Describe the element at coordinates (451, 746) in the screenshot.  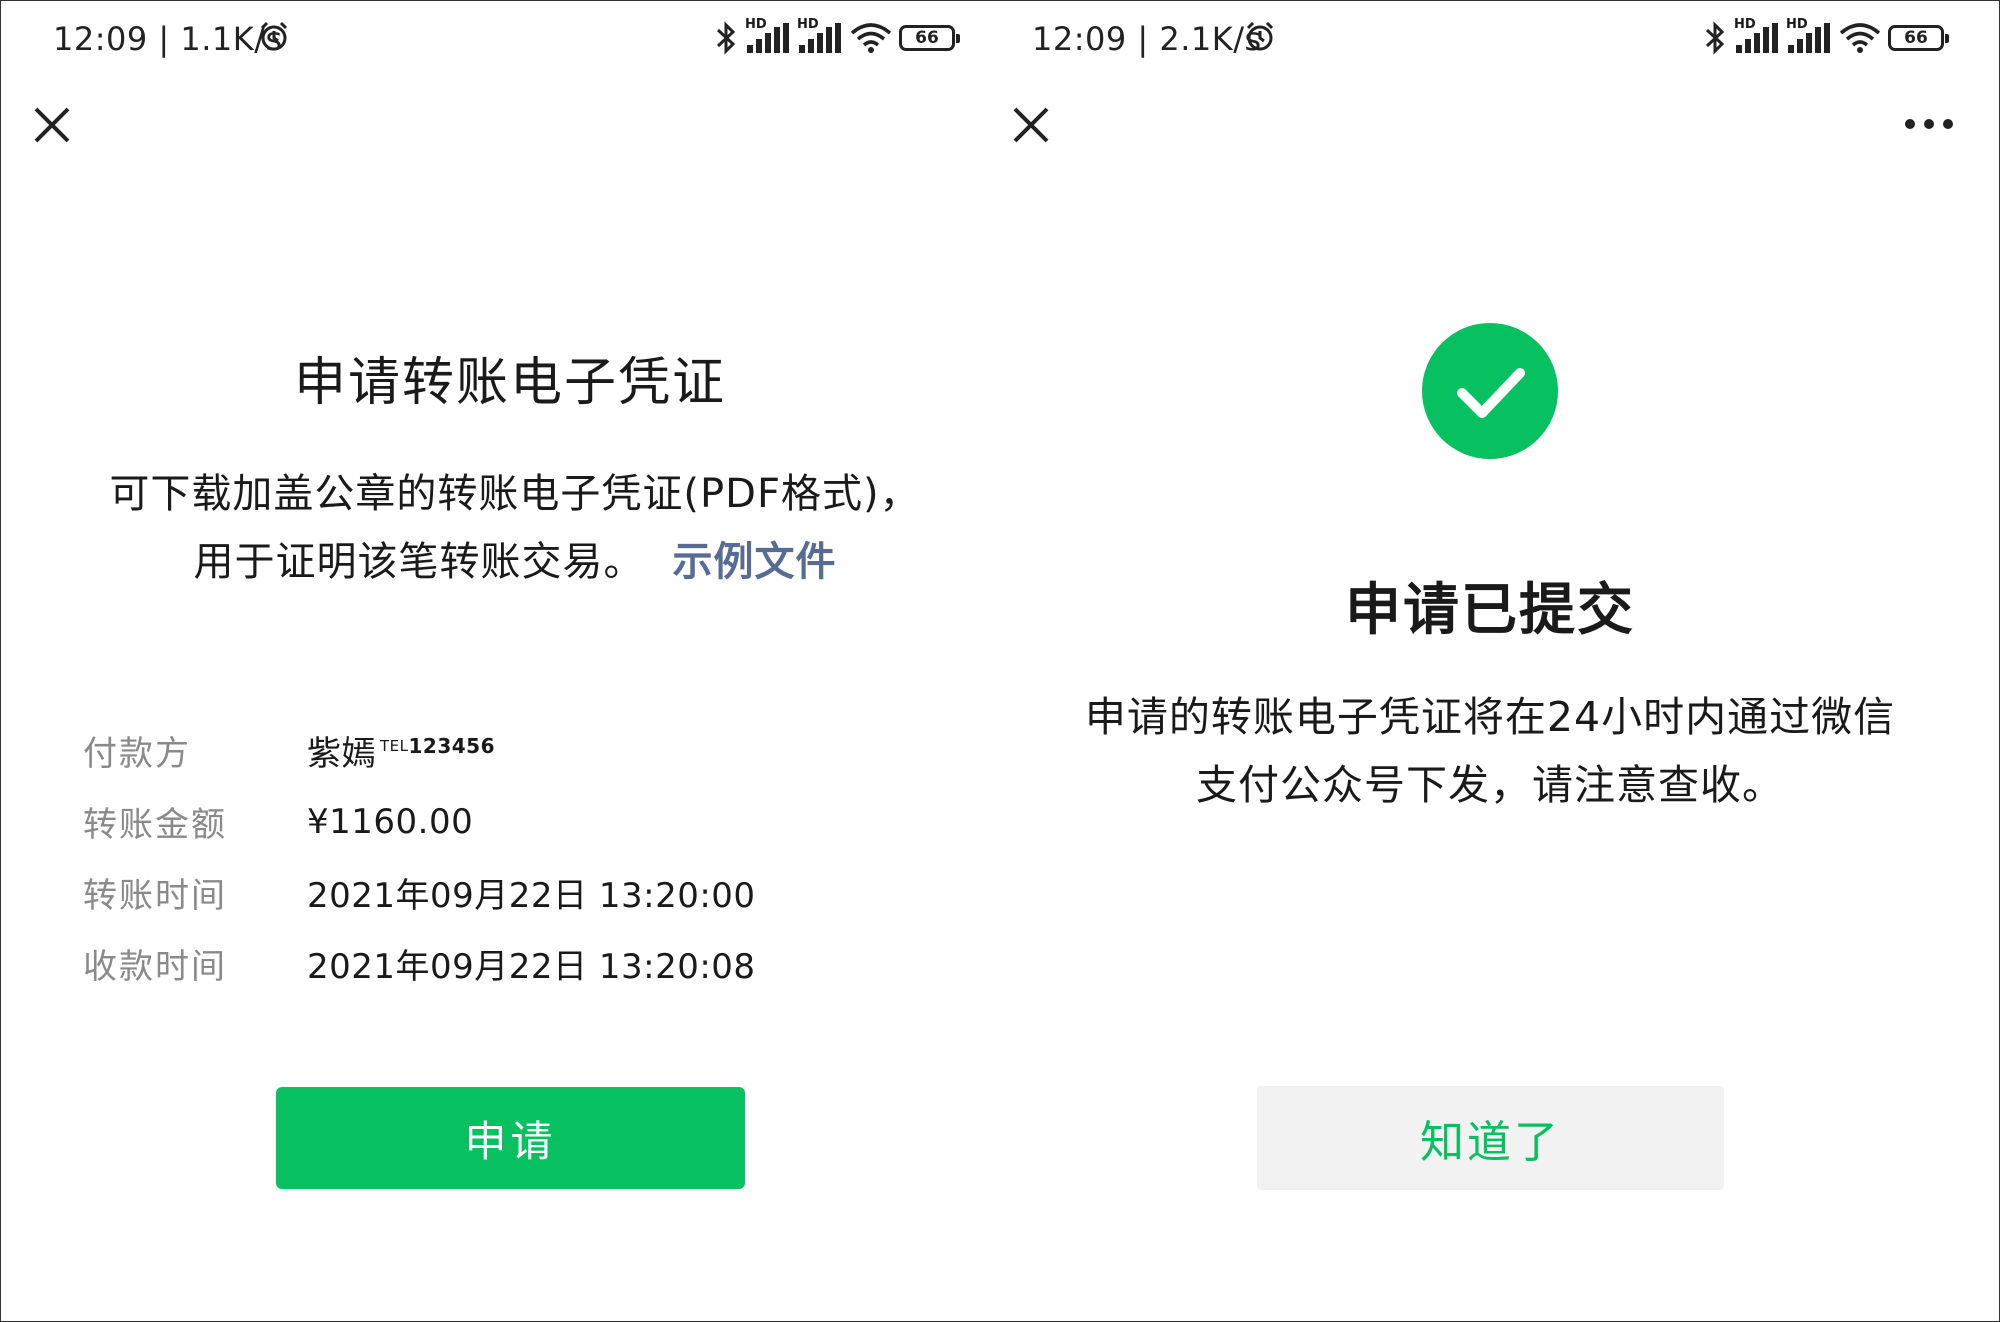
I see `payer-tel: 123456` at that location.